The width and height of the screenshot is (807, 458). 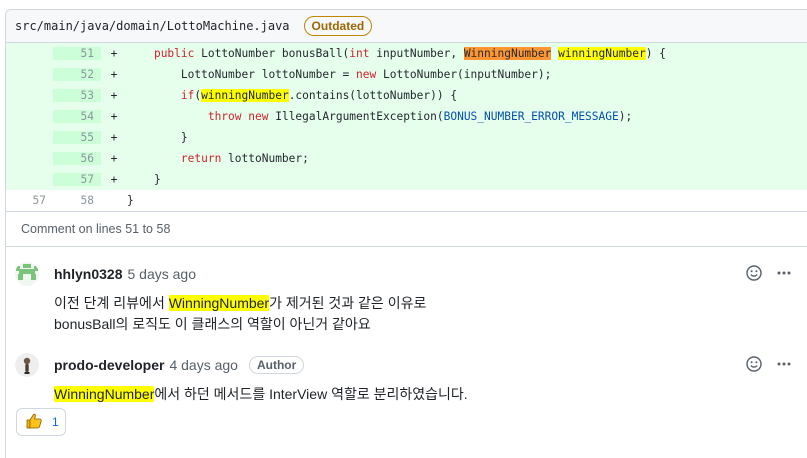 I want to click on thumbs-up-icon, so click(x=34, y=422).